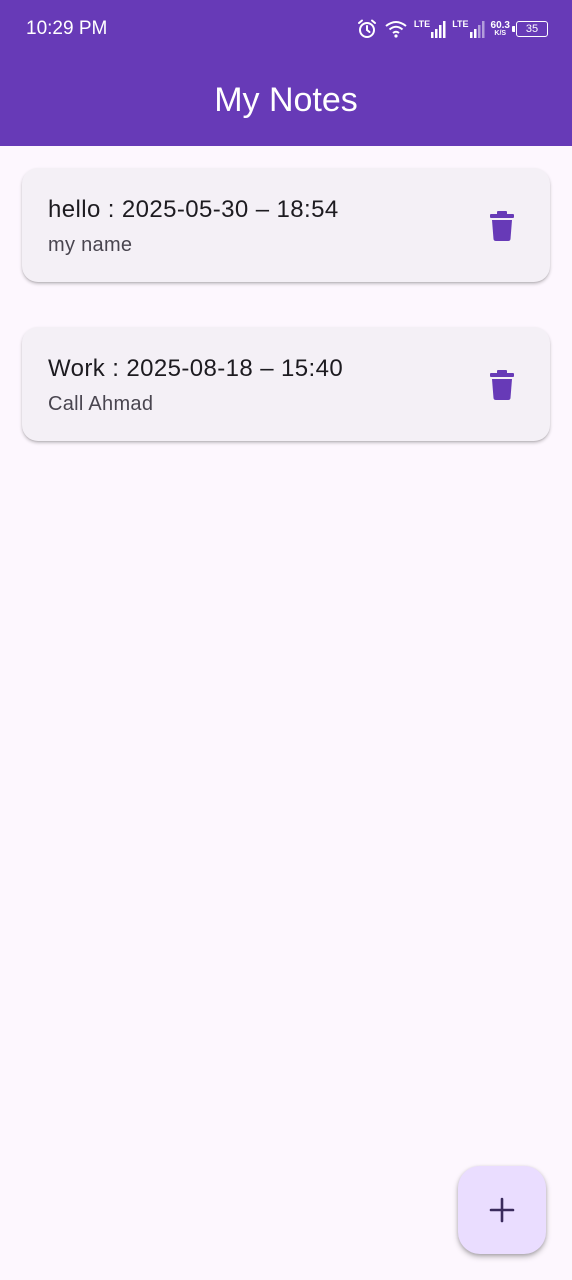 This screenshot has height=1280, width=572. What do you see at coordinates (367, 29) in the screenshot?
I see `alarm-icon` at bounding box center [367, 29].